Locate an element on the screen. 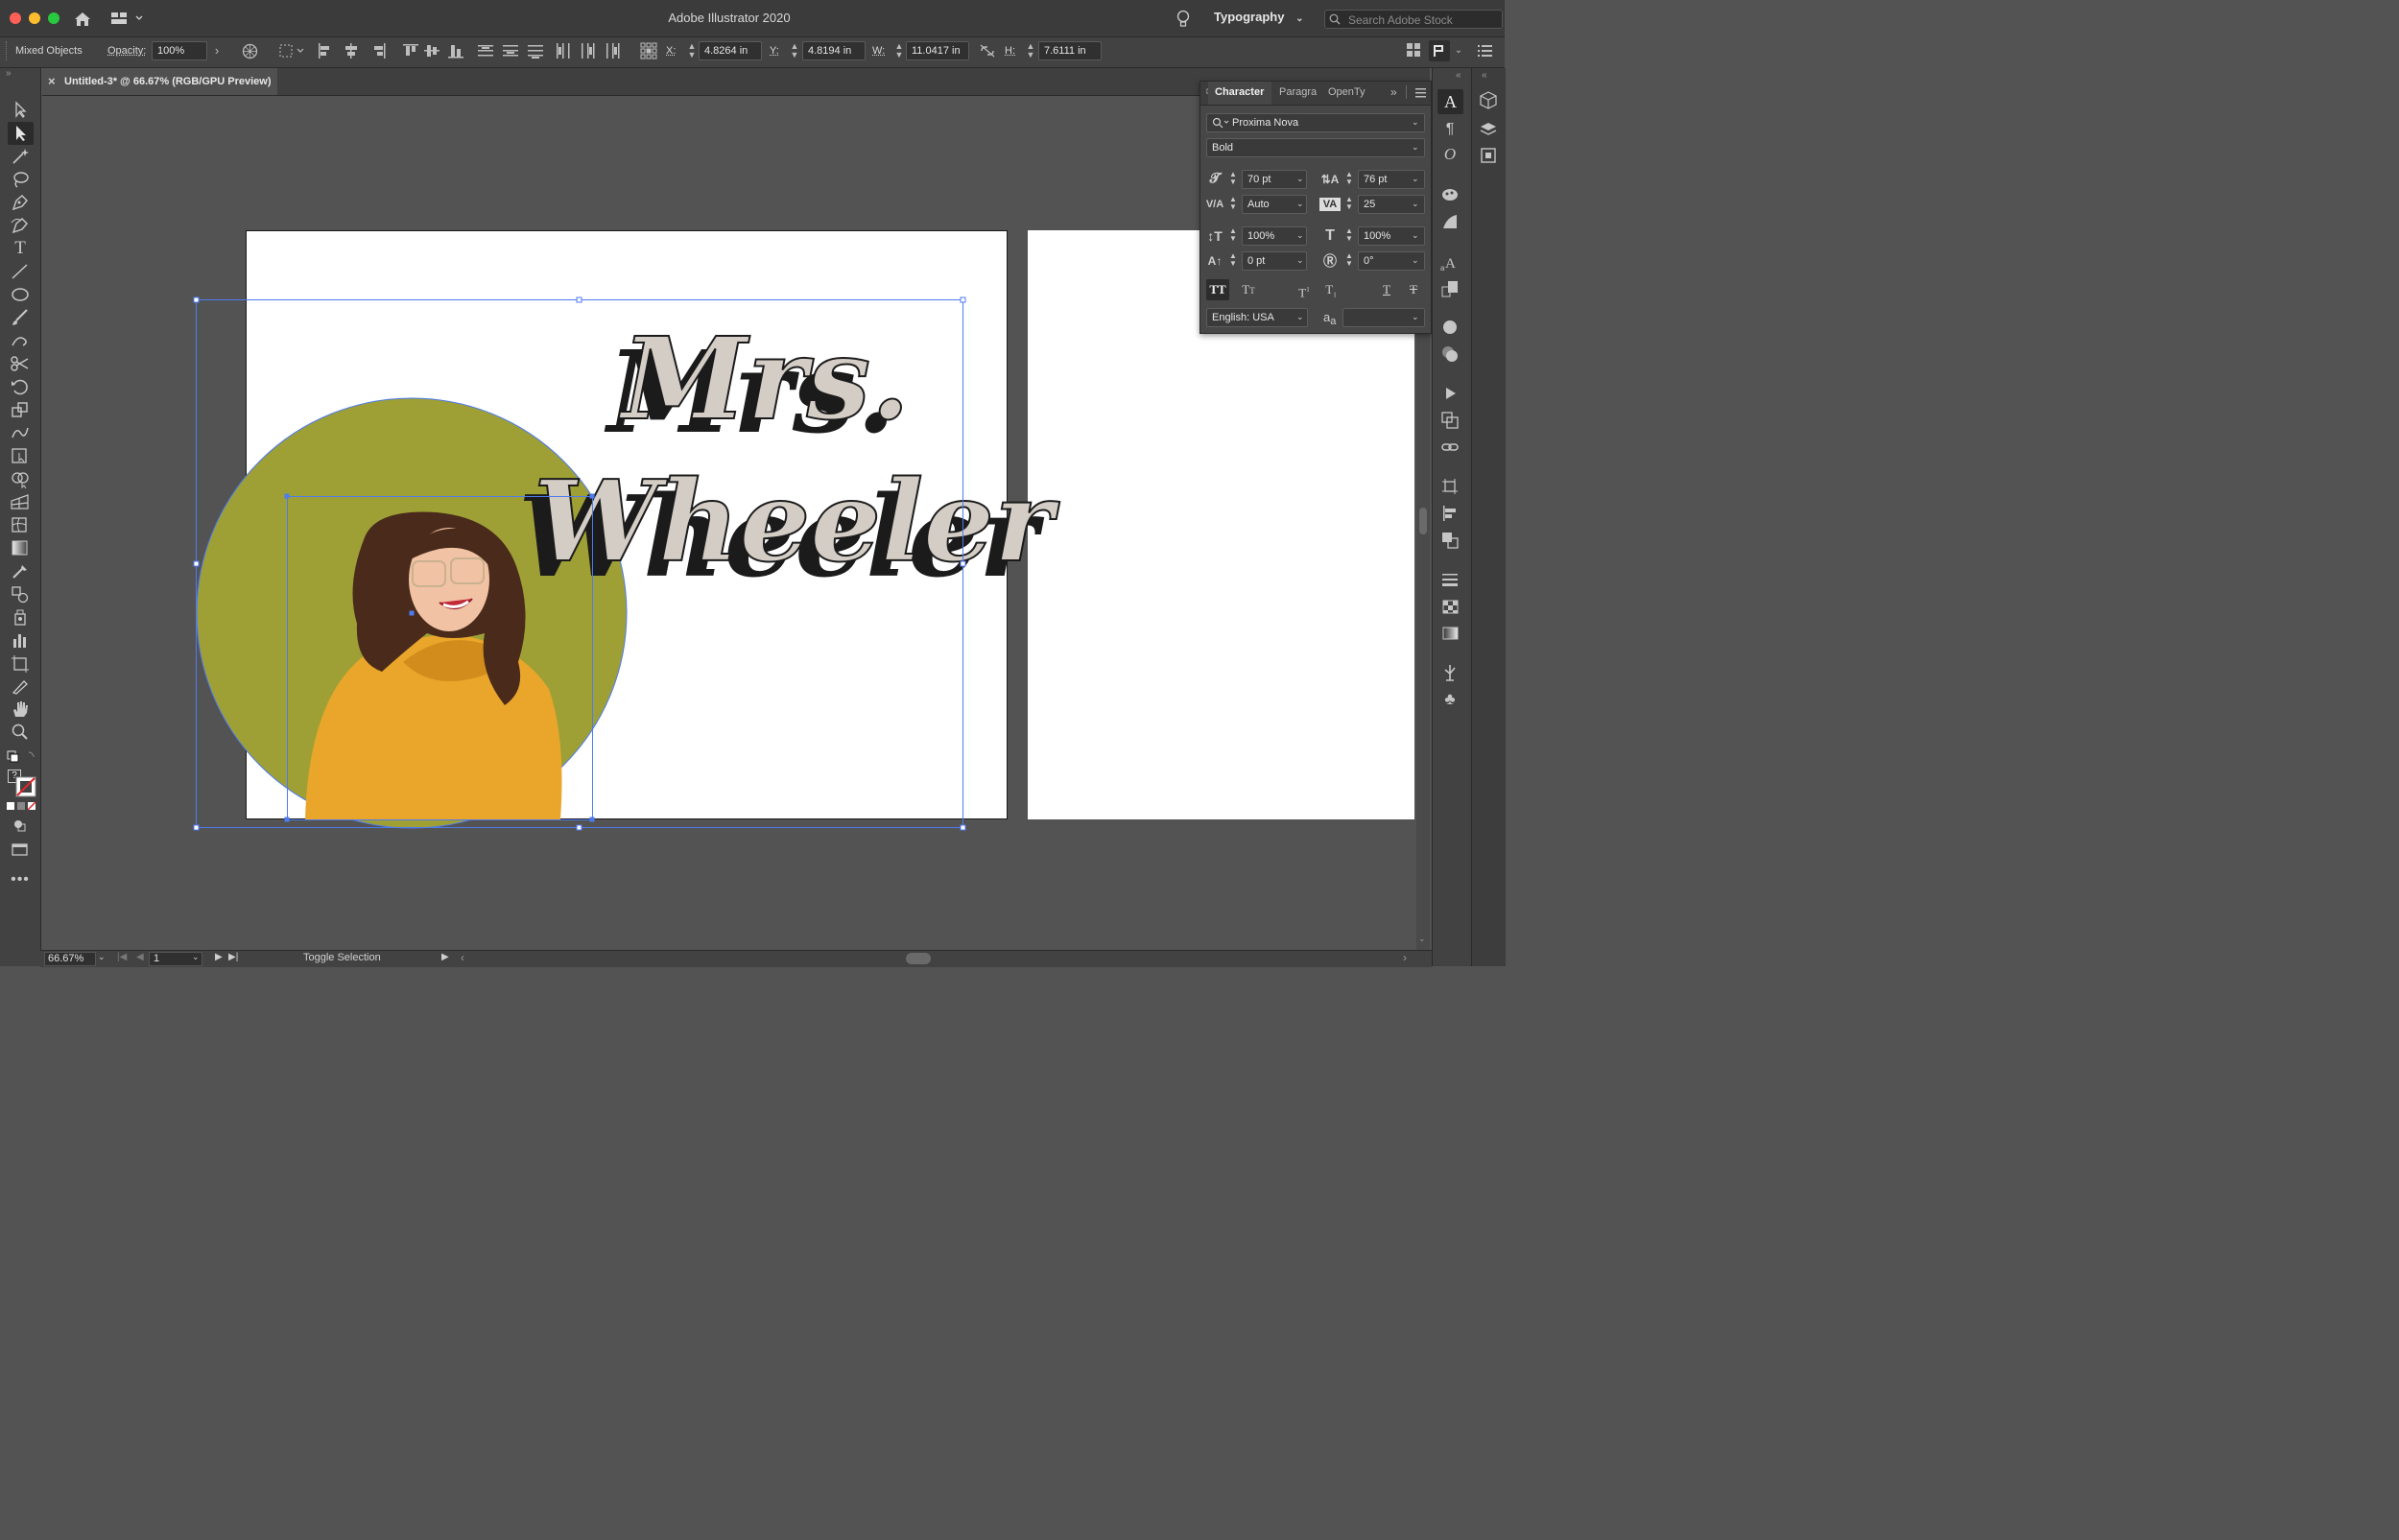 This screenshot has height=1540, width=2399. rotation-stepper-icon: ▲ ▼ is located at coordinates (1349, 260).